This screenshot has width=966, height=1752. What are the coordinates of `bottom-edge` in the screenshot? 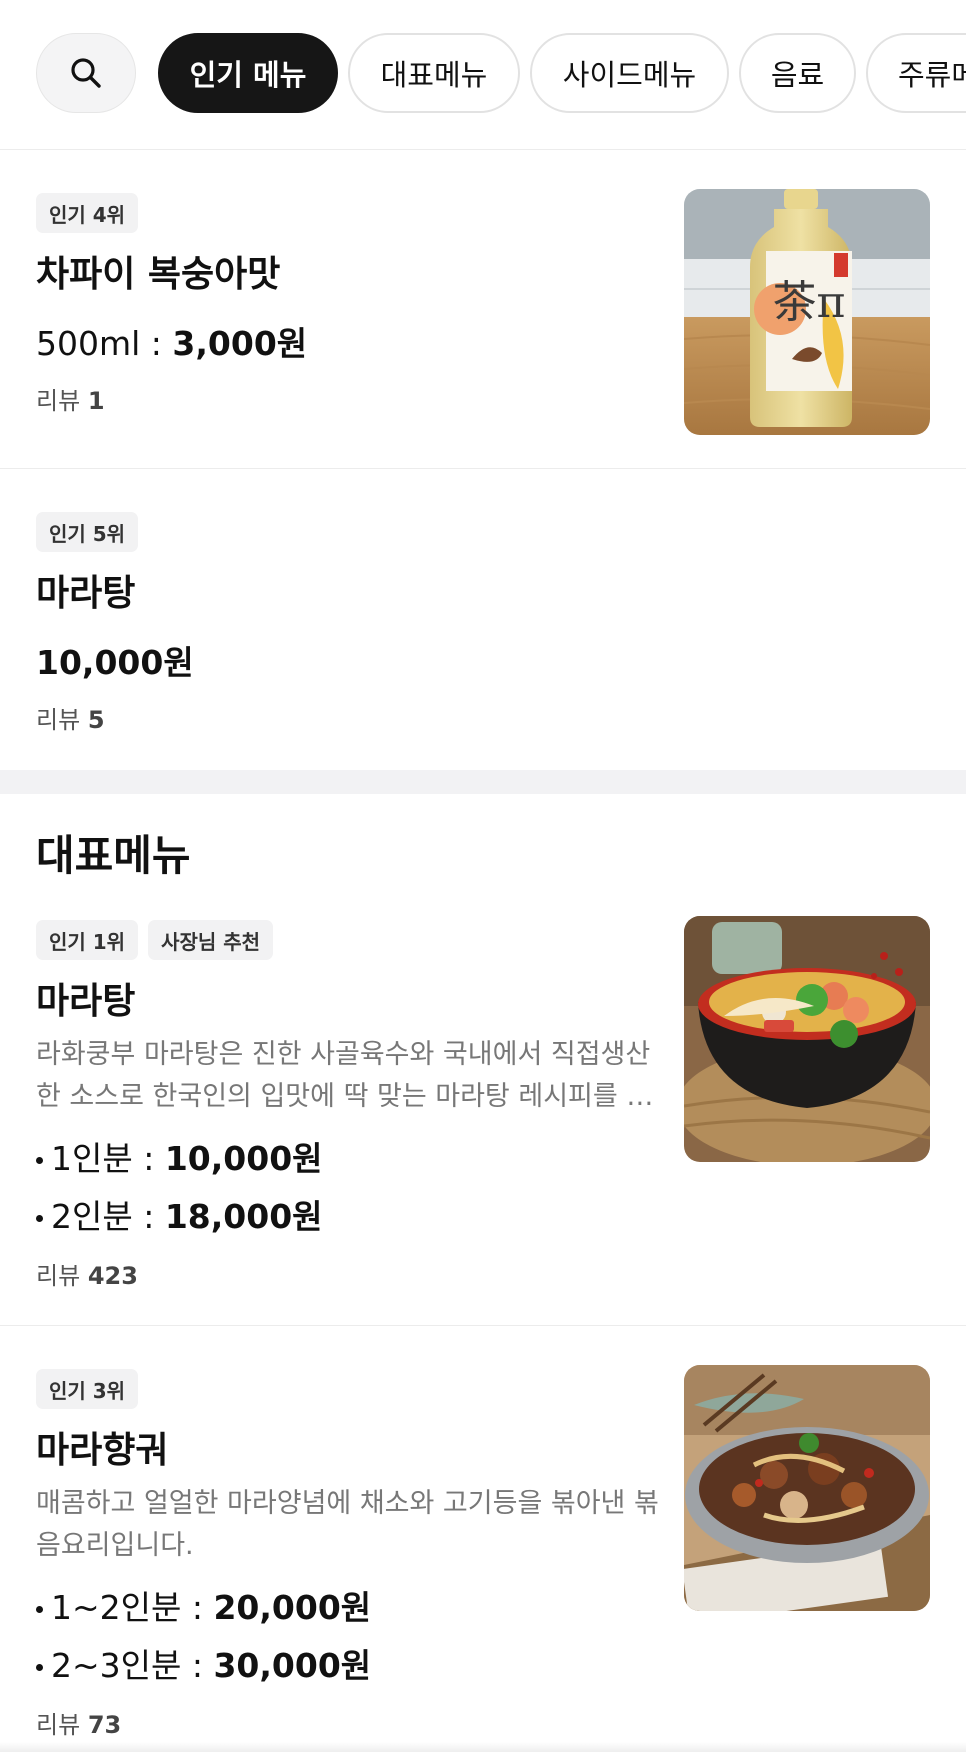 It's located at (483, 1747).